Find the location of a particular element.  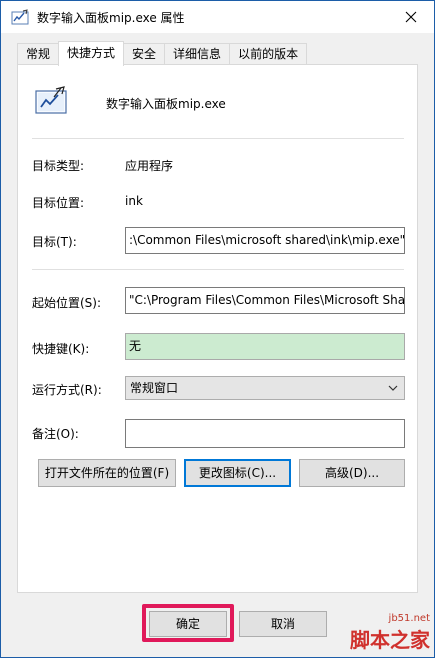

start-in-label: 起始位置(S): is located at coordinates (67, 303).